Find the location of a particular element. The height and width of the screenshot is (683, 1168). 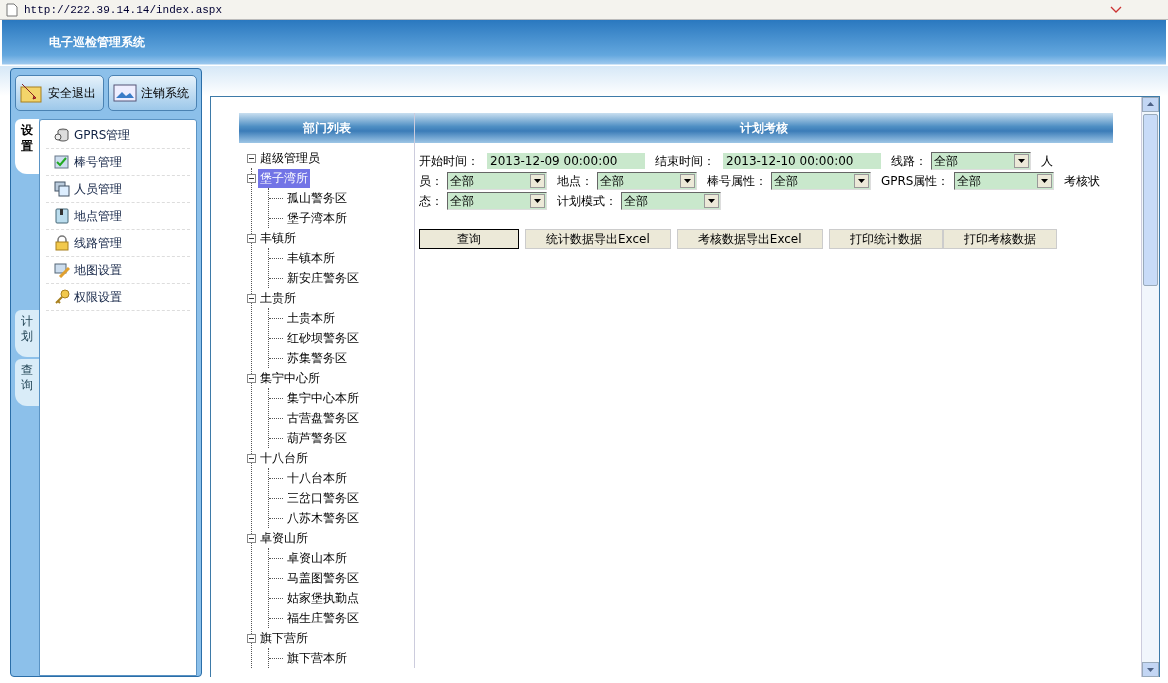

database-icon is located at coordinates (62, 135).